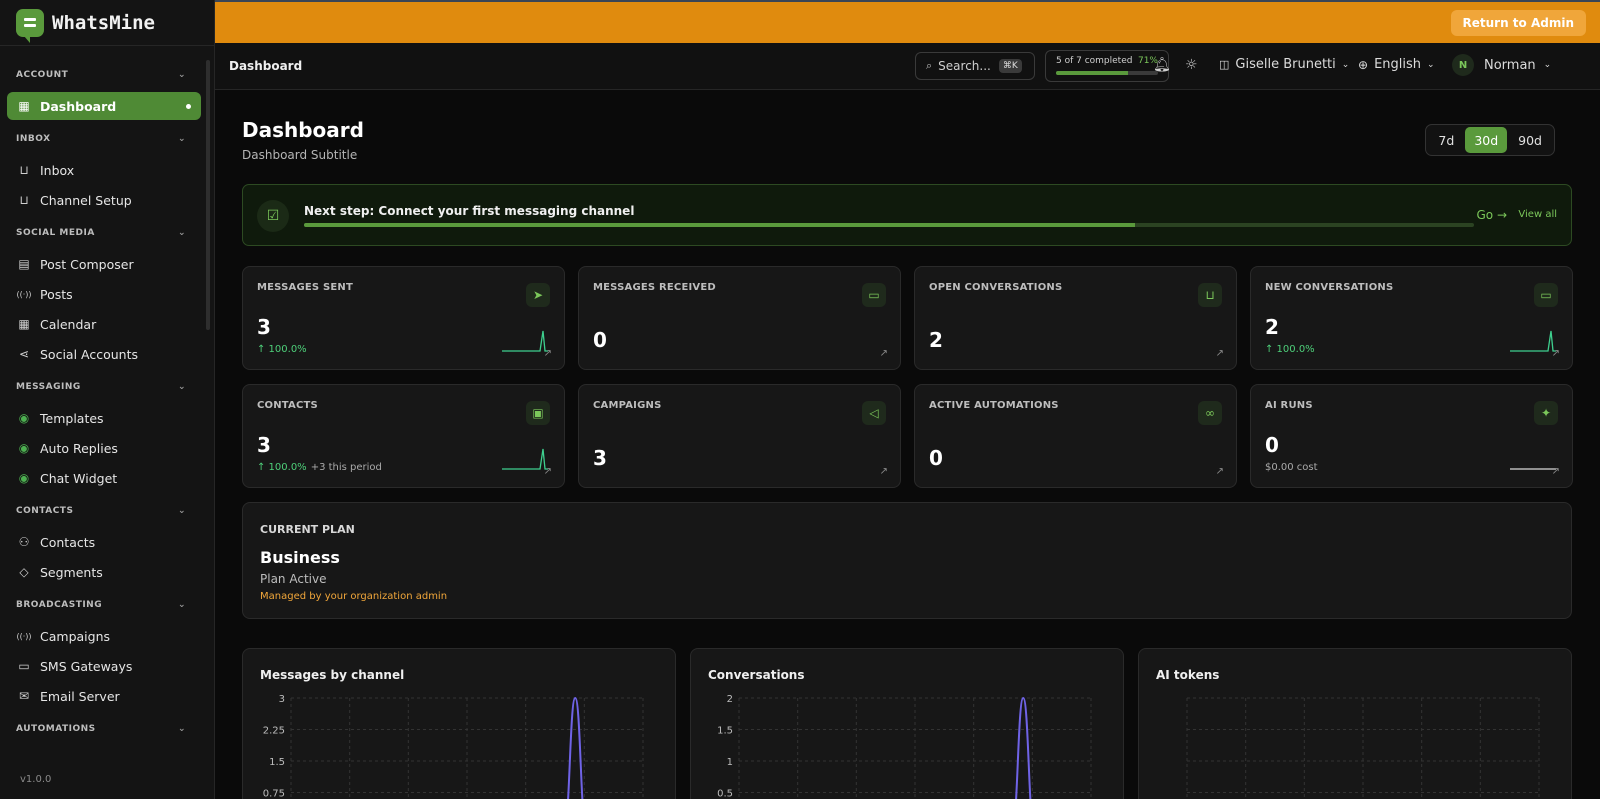  I want to click on sidebar-item-label: Templates, so click(72, 418).